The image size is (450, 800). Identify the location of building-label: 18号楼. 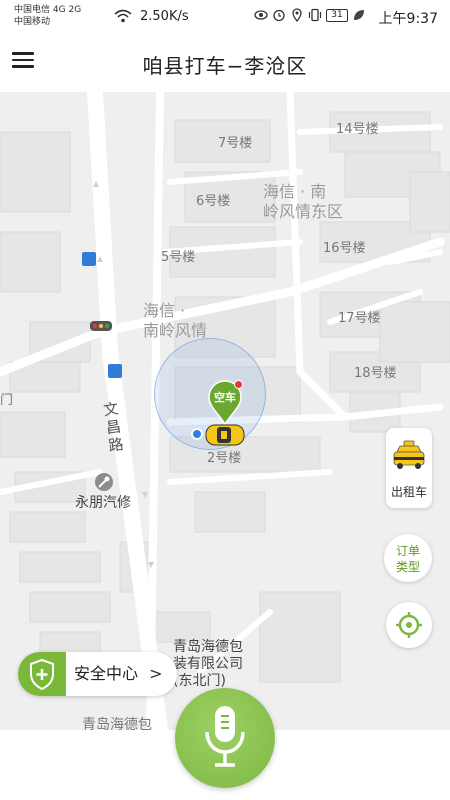
(375, 373).